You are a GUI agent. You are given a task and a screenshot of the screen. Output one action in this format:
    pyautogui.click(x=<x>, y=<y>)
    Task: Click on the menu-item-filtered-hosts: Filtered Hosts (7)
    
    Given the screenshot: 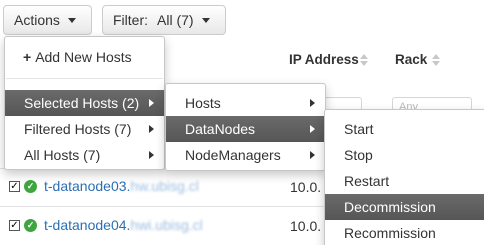 What is the action you would take?
    pyautogui.click(x=84, y=129)
    